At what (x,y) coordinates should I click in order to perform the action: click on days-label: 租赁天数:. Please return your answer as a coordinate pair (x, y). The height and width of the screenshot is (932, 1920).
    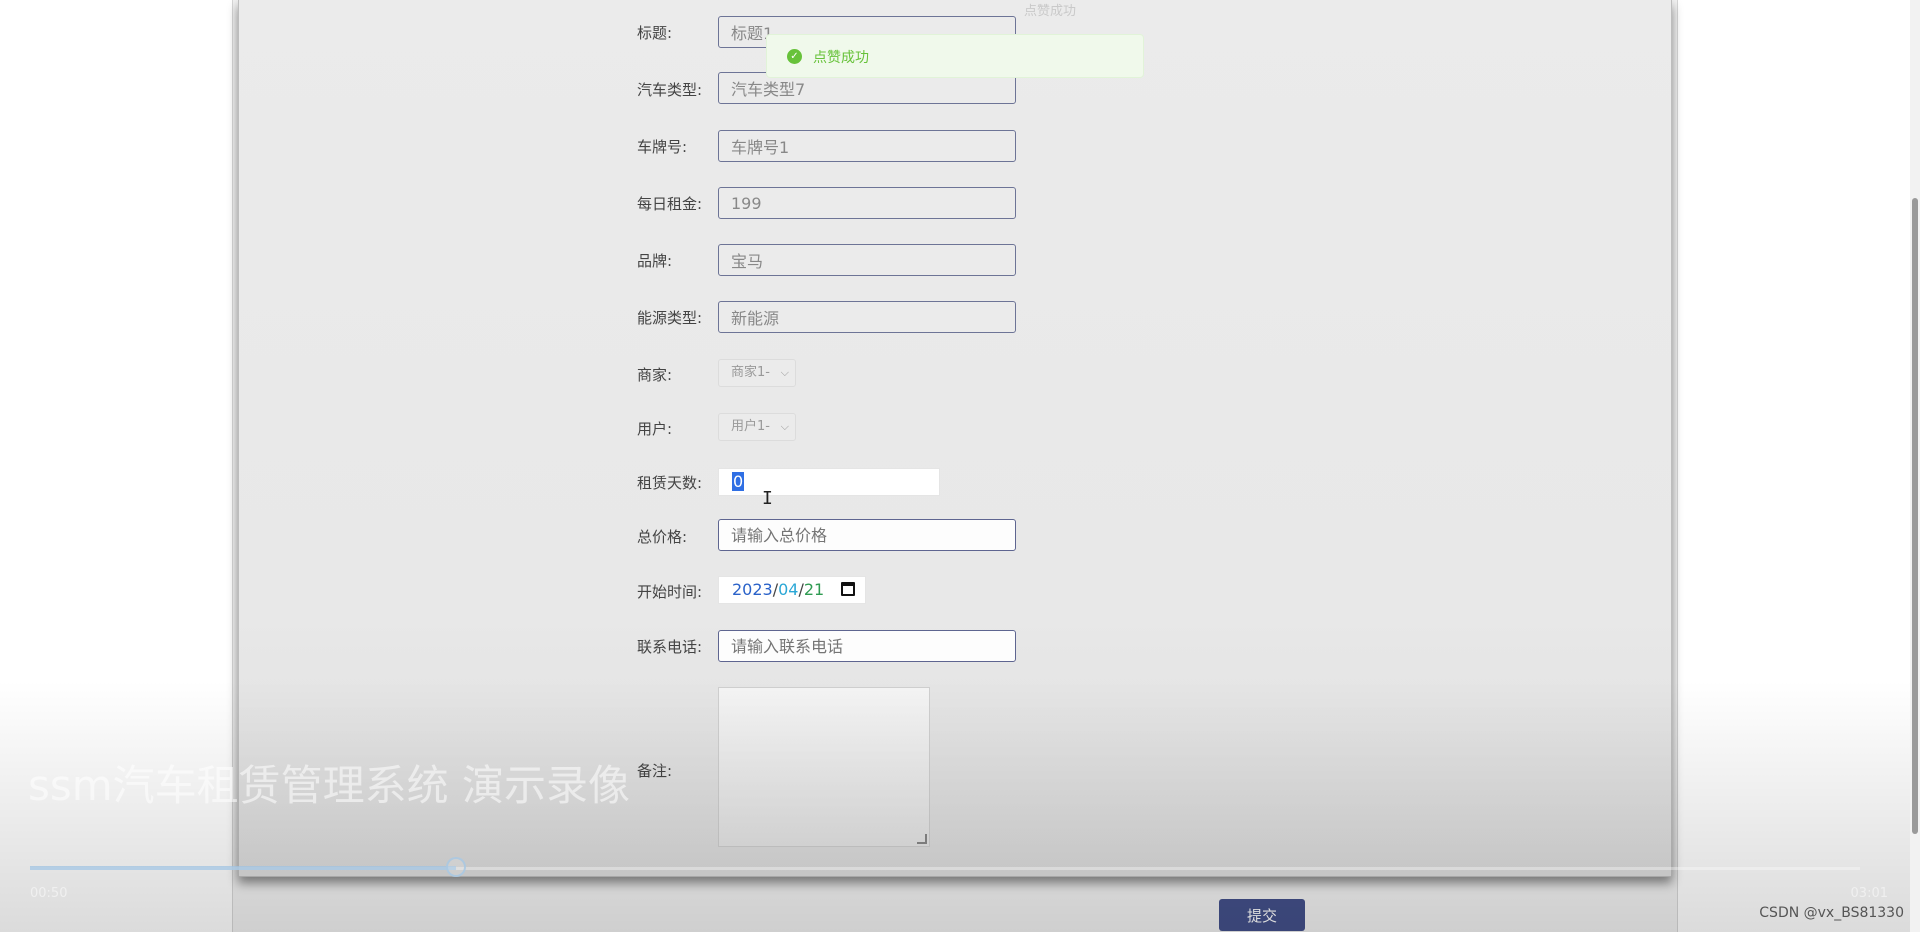
    Looking at the image, I should click on (670, 483).